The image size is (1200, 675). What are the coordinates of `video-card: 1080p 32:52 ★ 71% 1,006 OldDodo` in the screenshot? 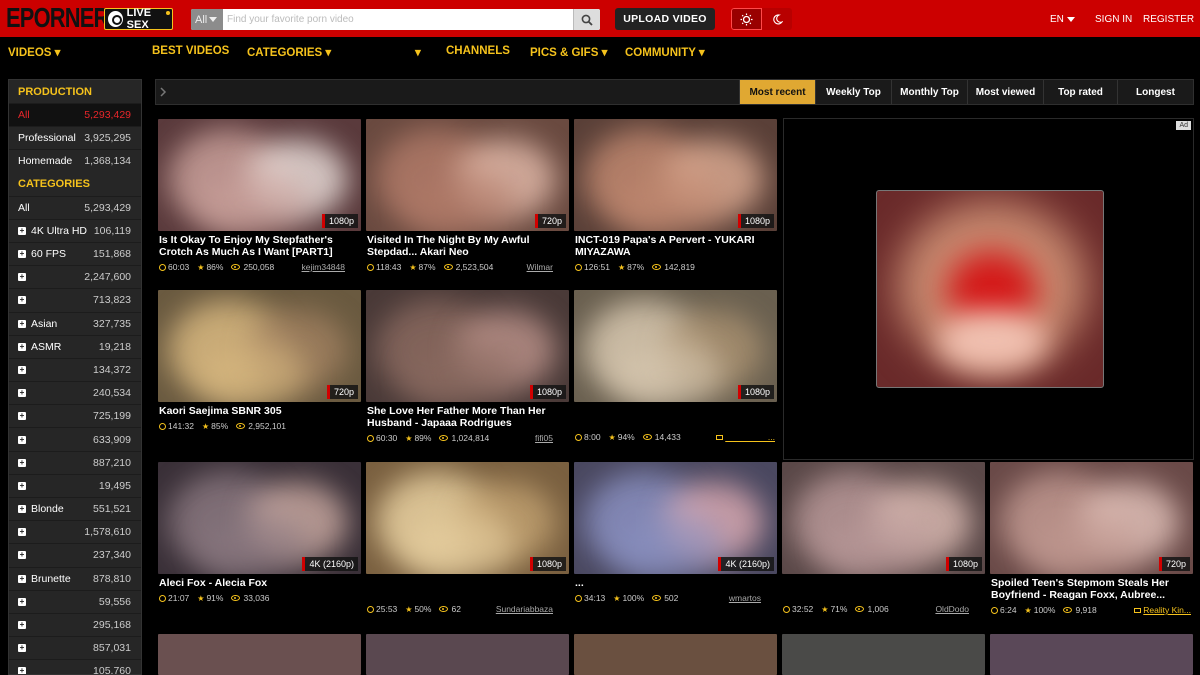 It's located at (883, 544).